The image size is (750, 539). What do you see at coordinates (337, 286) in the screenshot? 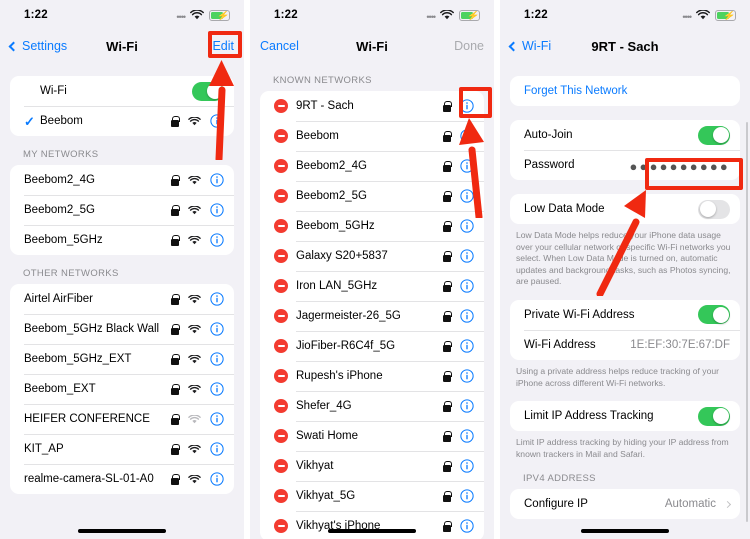
I see `network-name: Iron LAN_5GHz` at bounding box center [337, 286].